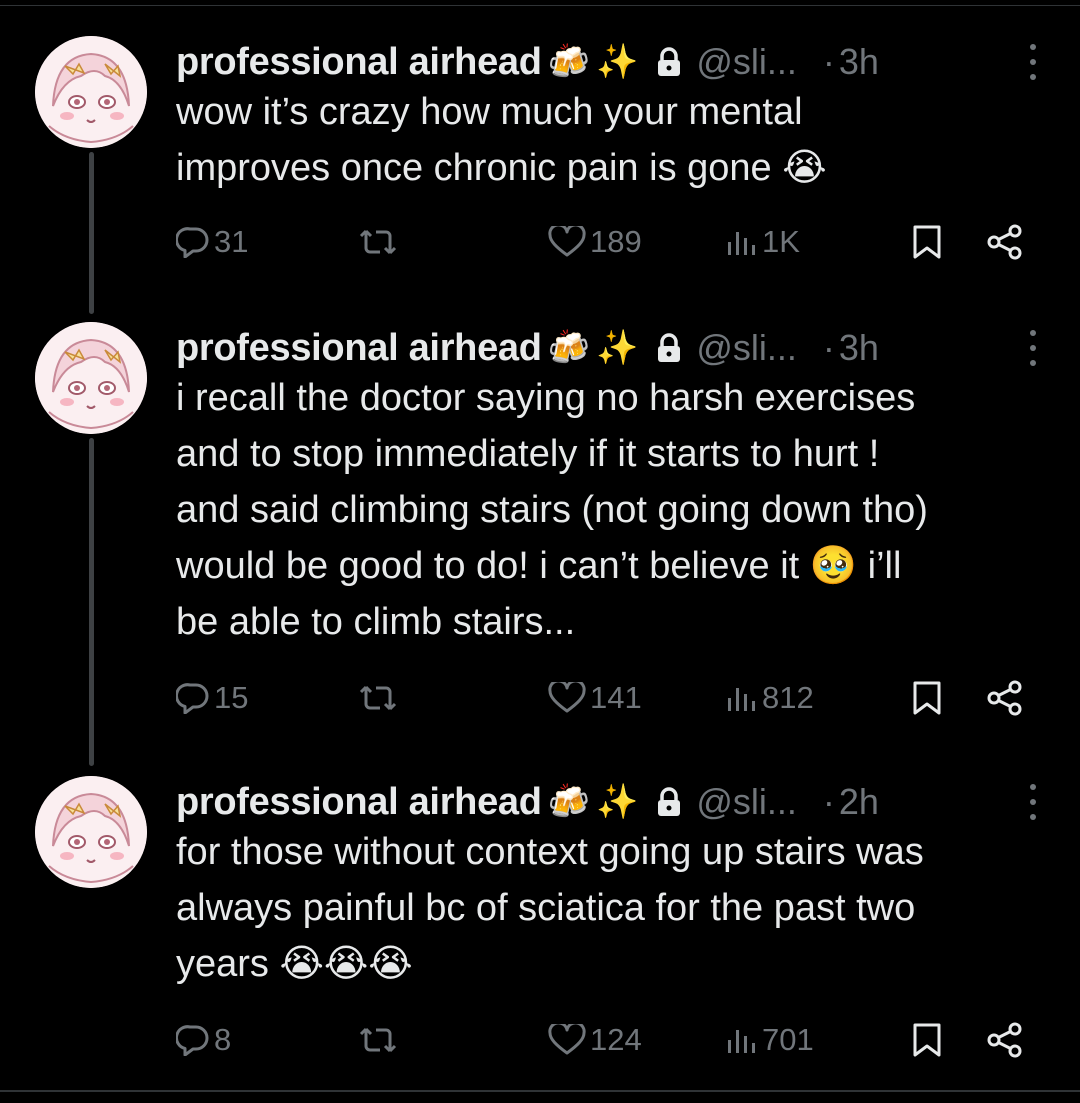 The width and height of the screenshot is (1080, 1103). I want to click on reply-count: 8, so click(223, 1039).